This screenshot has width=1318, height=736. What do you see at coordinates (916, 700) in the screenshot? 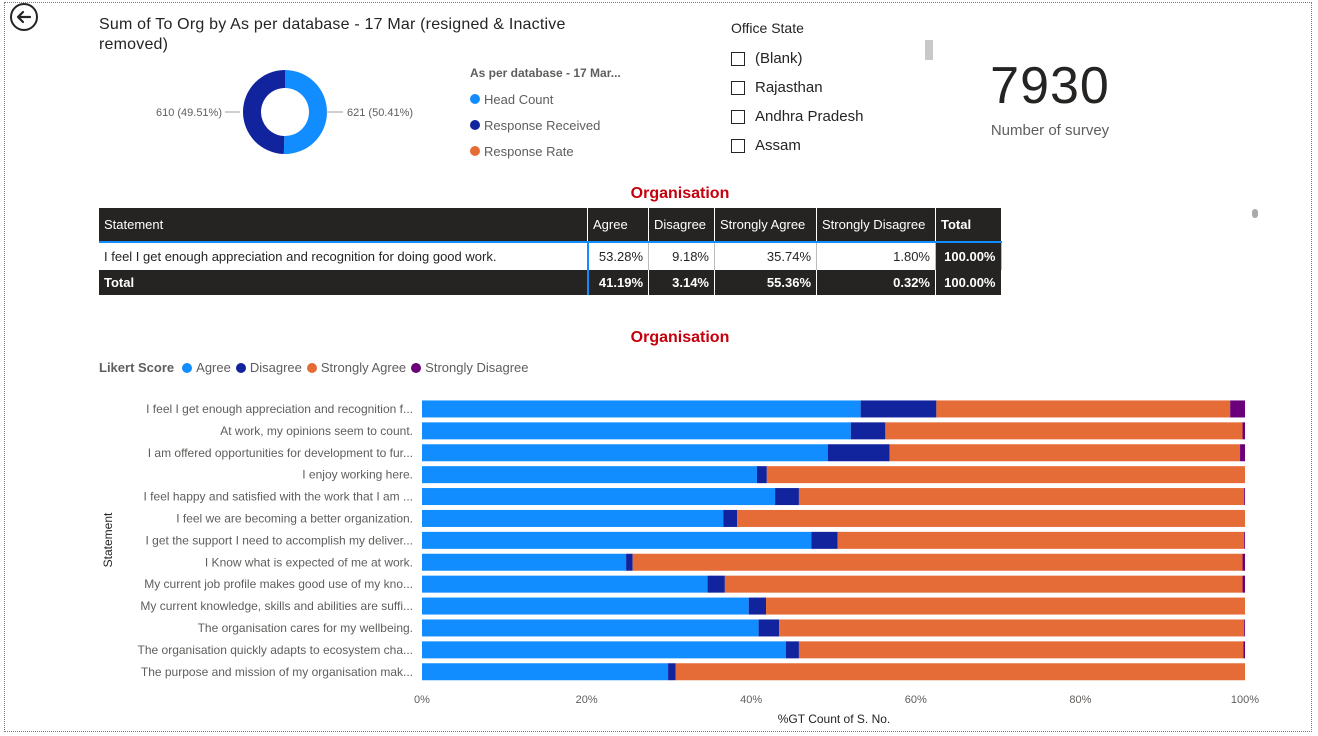
I see `x-tick-label: 60%` at bounding box center [916, 700].